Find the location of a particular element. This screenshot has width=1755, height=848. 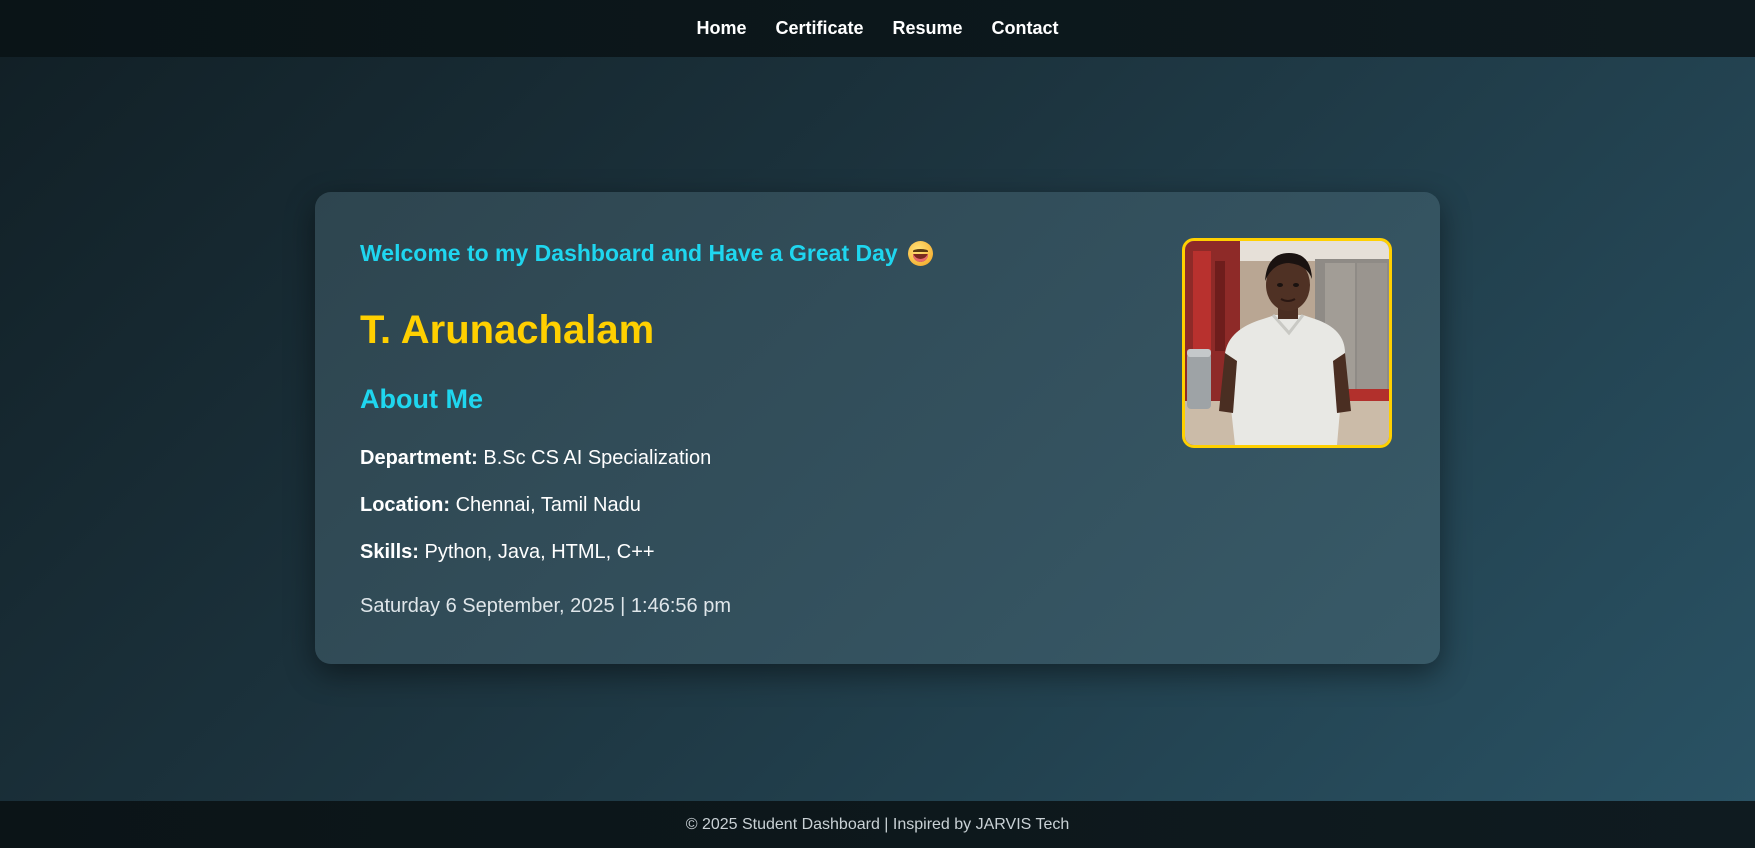

location-value: Chennai, Tamil Nadu is located at coordinates (548, 505).